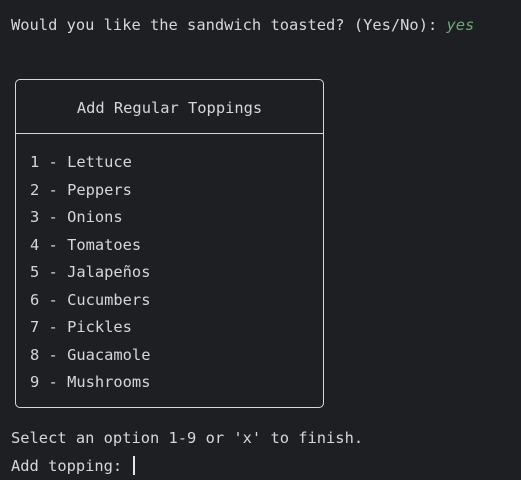 This screenshot has height=480, width=521. I want to click on menu-item: 4 - Tomatoes, so click(86, 245).